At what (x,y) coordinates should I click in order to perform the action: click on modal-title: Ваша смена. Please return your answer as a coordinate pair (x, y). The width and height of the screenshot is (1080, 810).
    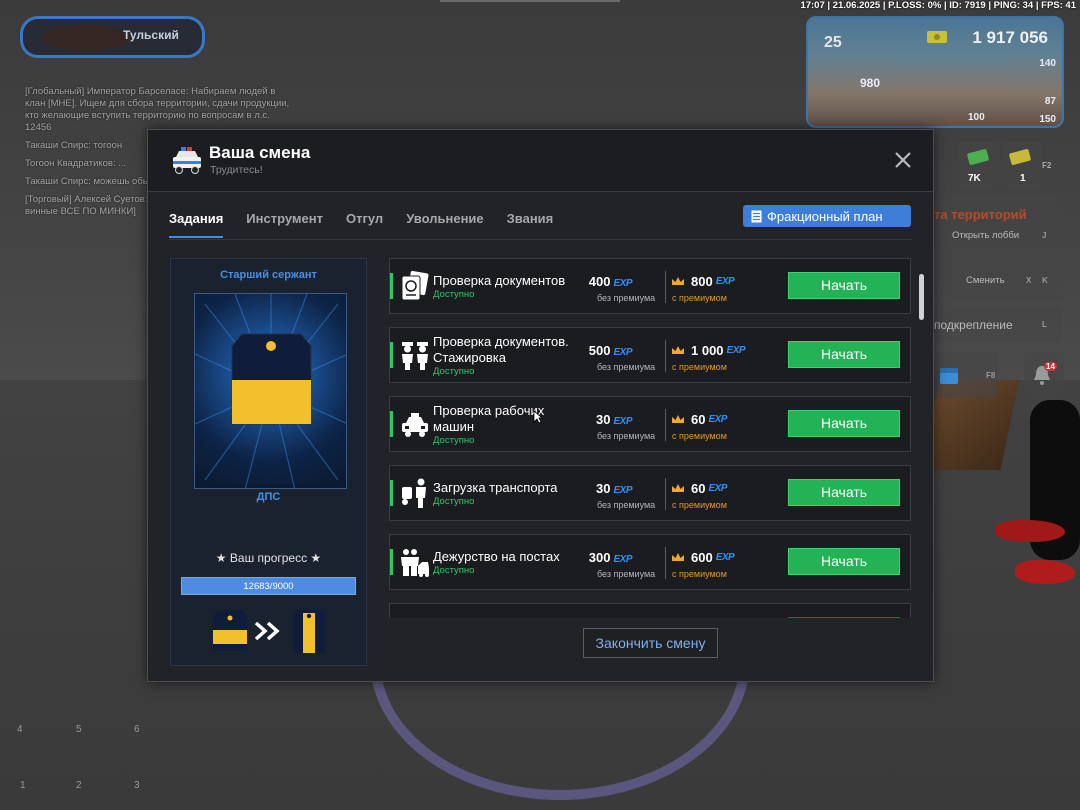
    Looking at the image, I should click on (260, 152).